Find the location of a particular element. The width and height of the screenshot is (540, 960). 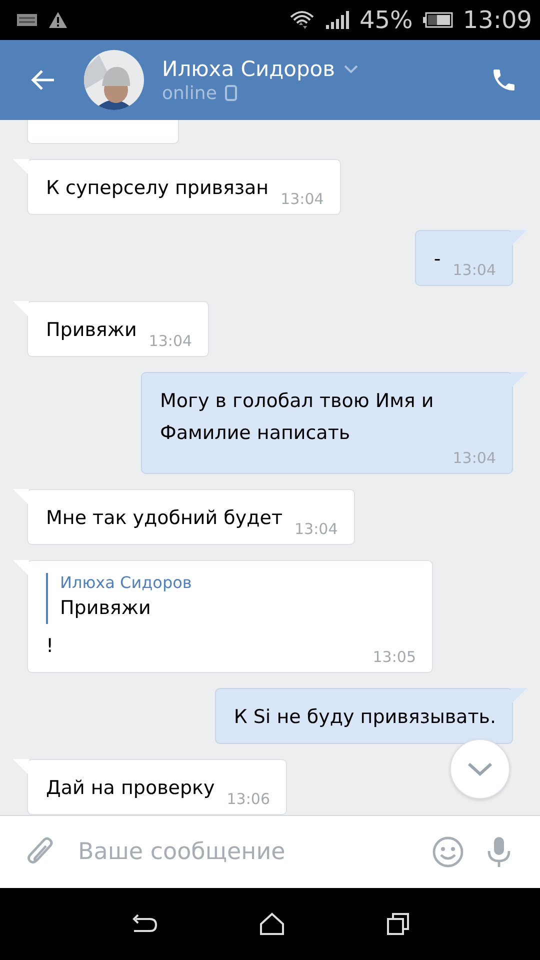

phone-device-icon is located at coordinates (230, 93).